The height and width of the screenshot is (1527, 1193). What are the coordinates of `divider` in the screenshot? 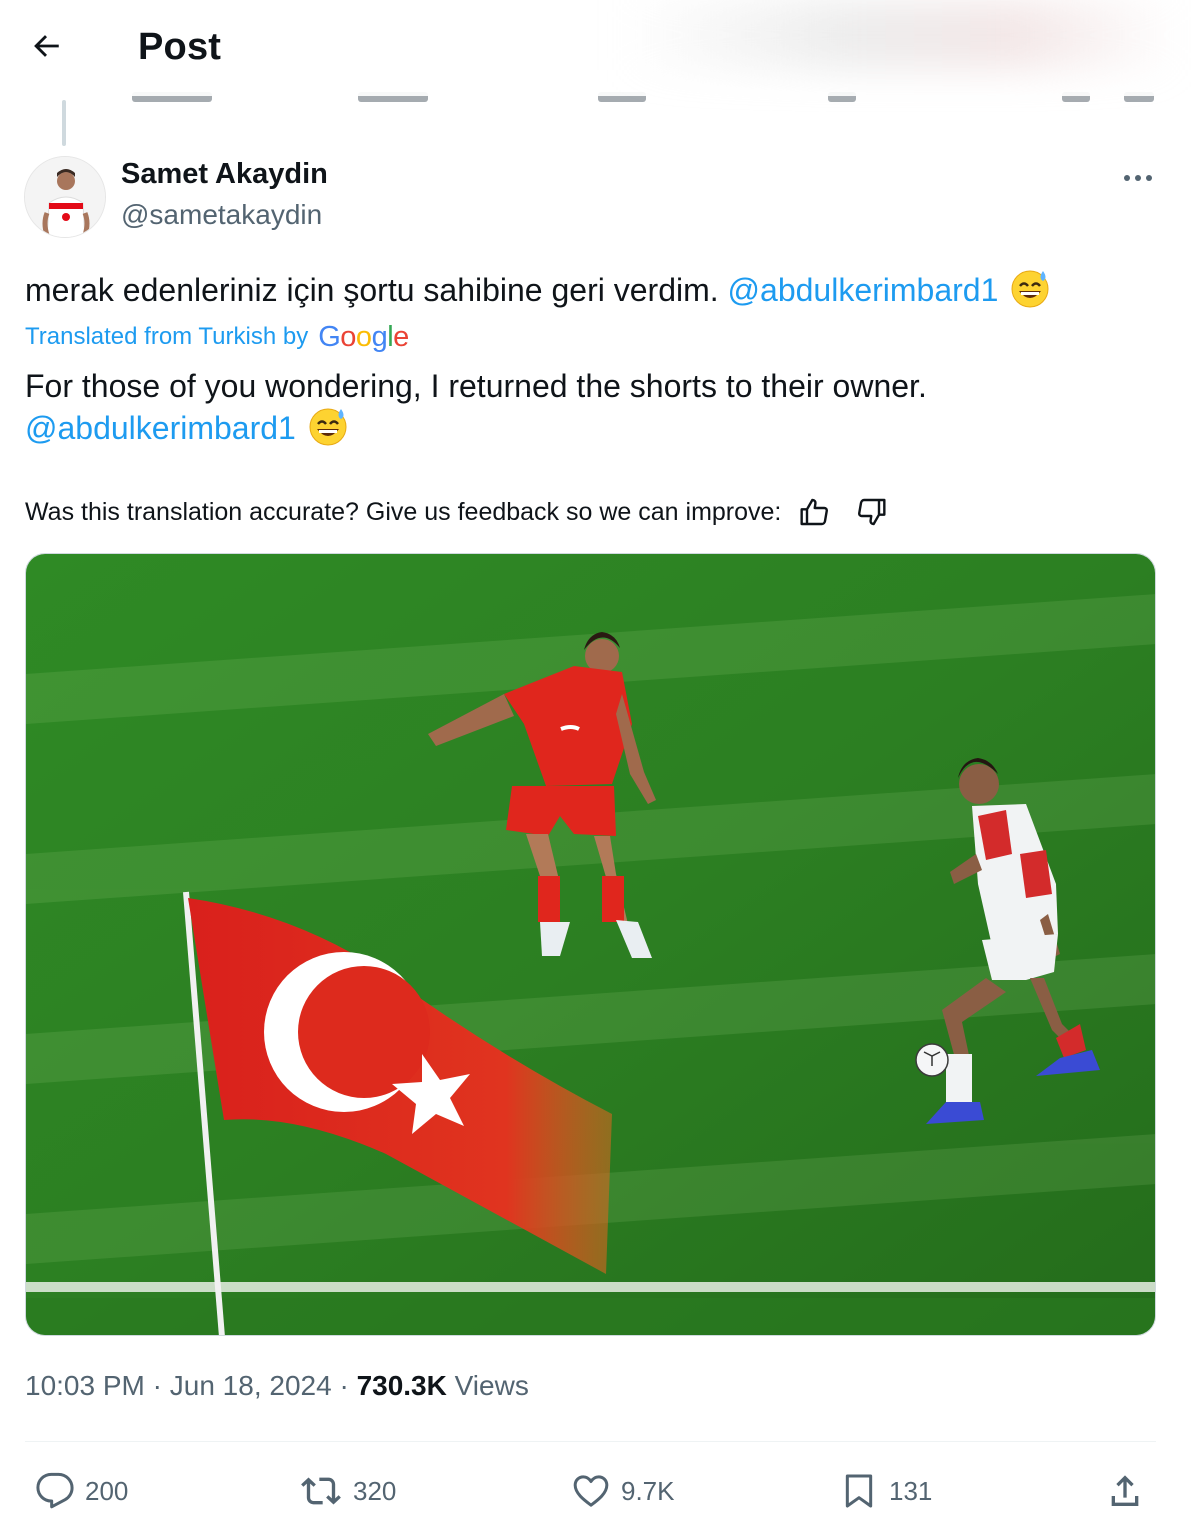 It's located at (590, 1441).